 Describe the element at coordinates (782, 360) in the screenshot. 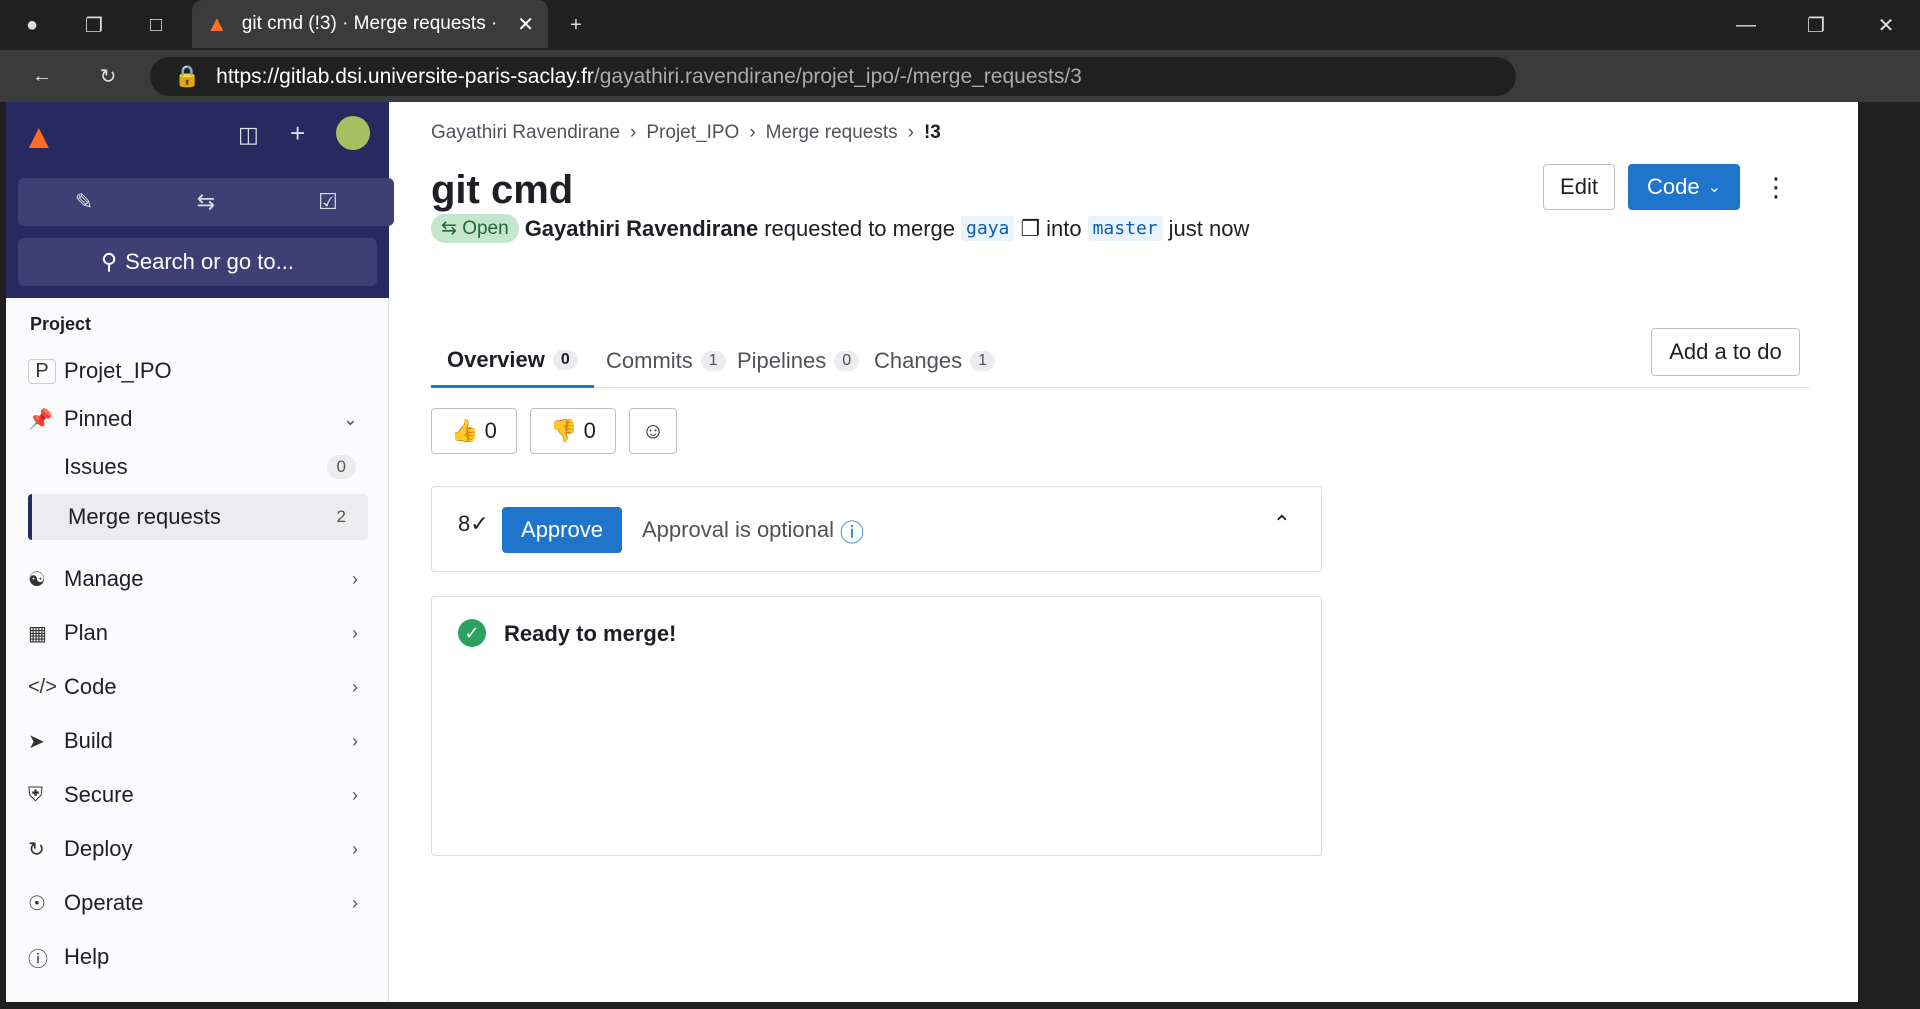

I see `tab-pipelines-label: Pipelines` at that location.